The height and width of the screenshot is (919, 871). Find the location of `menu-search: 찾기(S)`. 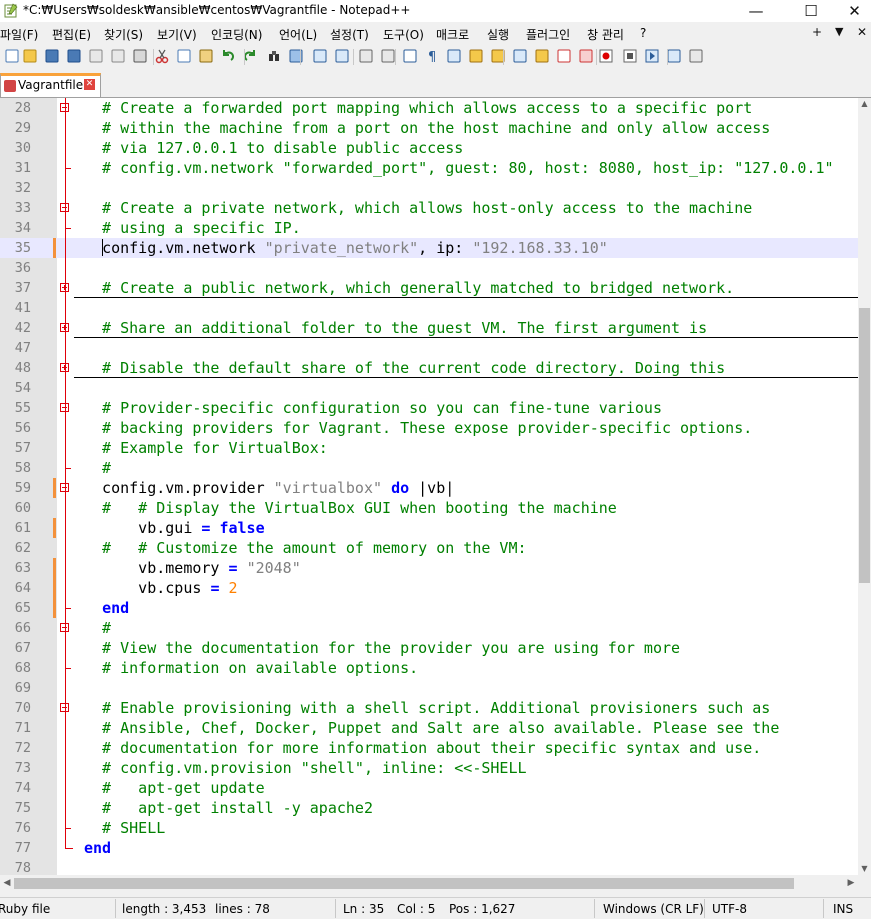

menu-search: 찾기(S) is located at coordinates (123, 34).